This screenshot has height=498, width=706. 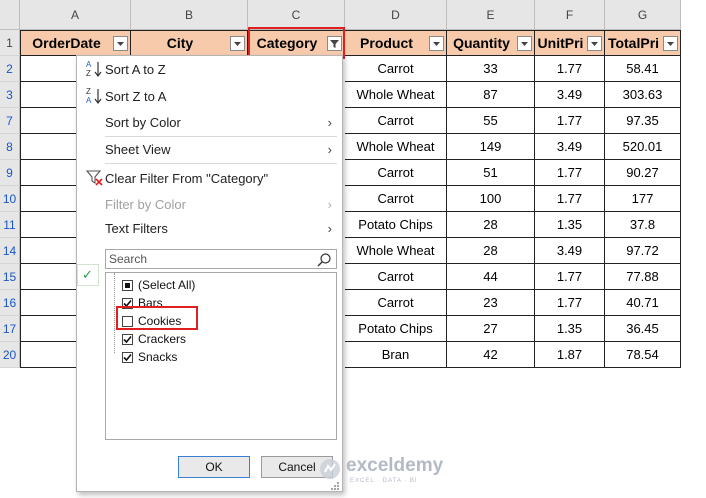 What do you see at coordinates (643, 147) in the screenshot?
I see `table-cell: 520.01` at bounding box center [643, 147].